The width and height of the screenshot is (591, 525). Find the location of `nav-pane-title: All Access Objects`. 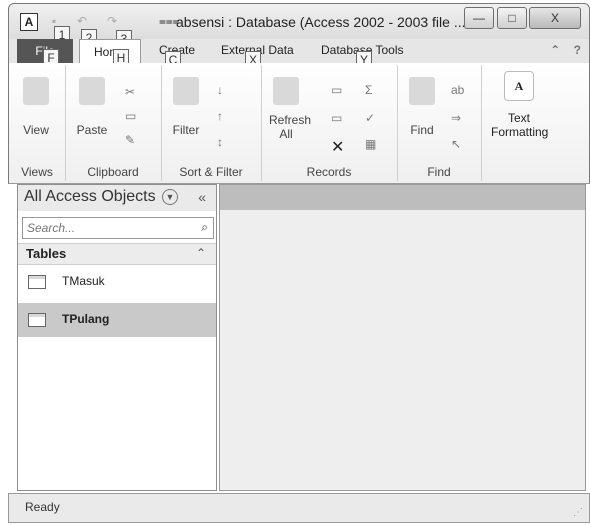

nav-pane-title: All Access Objects is located at coordinates (90, 196).